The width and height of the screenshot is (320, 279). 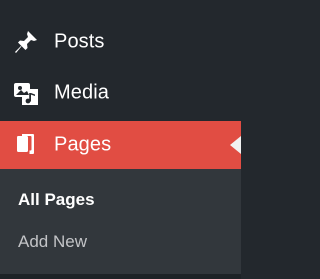 What do you see at coordinates (120, 276) in the screenshot?
I see `menu-divider` at bounding box center [120, 276].